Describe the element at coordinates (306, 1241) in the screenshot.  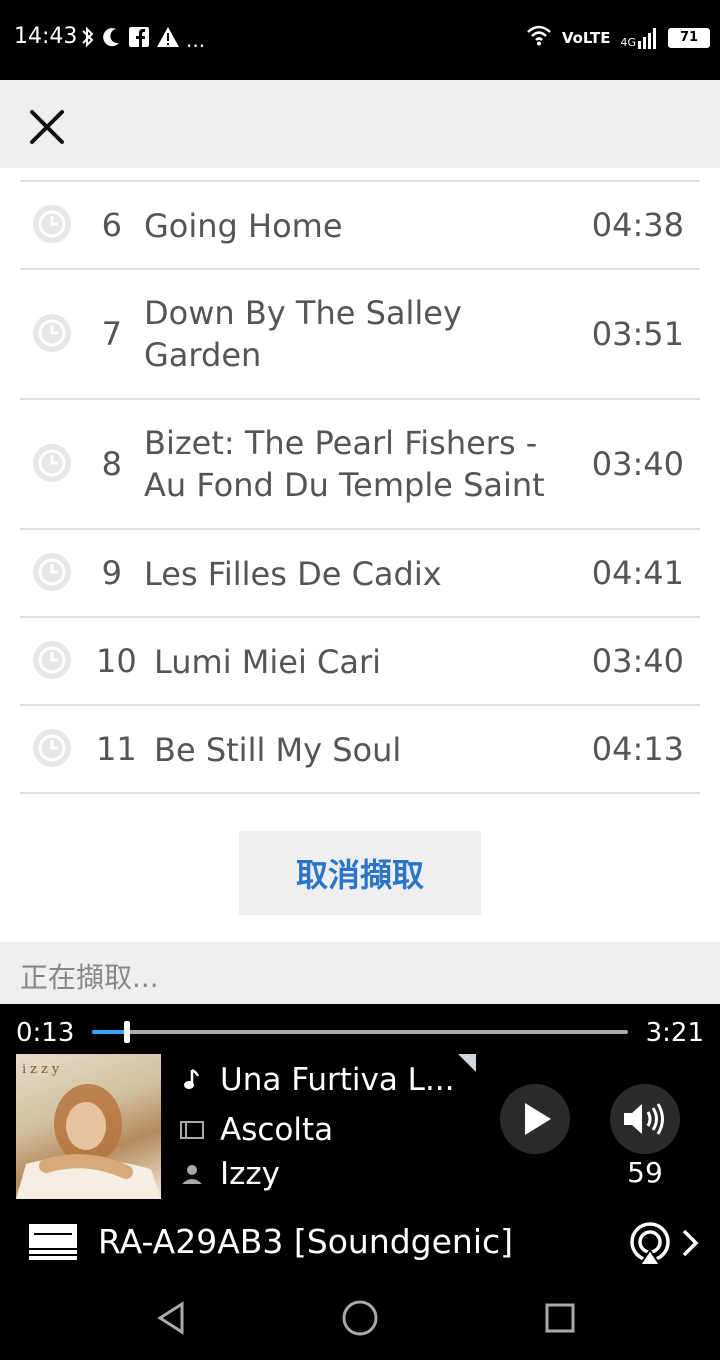
I see `device-name: RA-A29AB3 [Soundgenic]` at that location.